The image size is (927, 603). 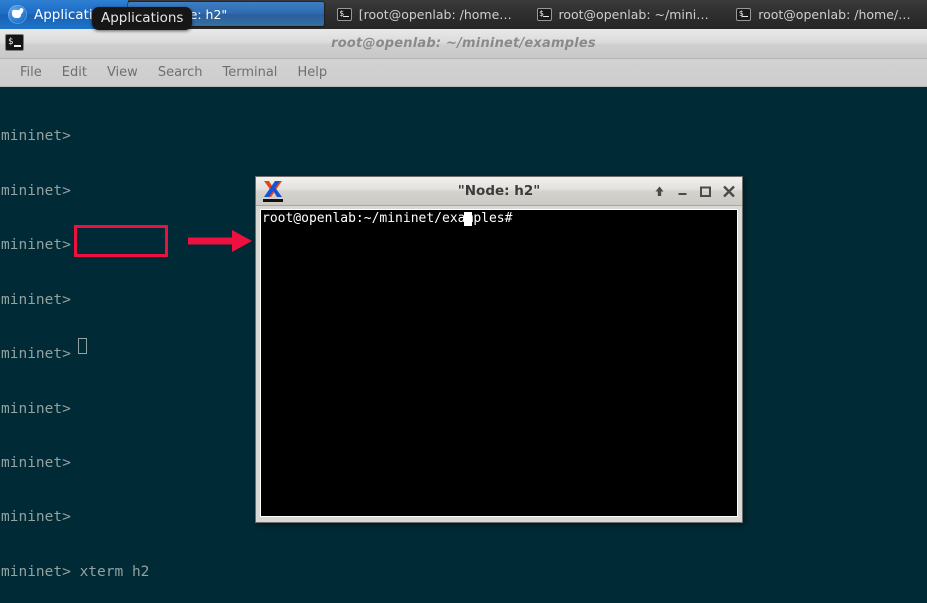 What do you see at coordinates (249, 72) in the screenshot?
I see `menu-terminal: Terminal` at bounding box center [249, 72].